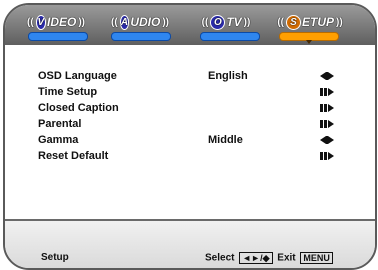 This screenshot has width=378, height=270. Describe the element at coordinates (225, 140) in the screenshot. I see `menu-item-value: Middle` at that location.